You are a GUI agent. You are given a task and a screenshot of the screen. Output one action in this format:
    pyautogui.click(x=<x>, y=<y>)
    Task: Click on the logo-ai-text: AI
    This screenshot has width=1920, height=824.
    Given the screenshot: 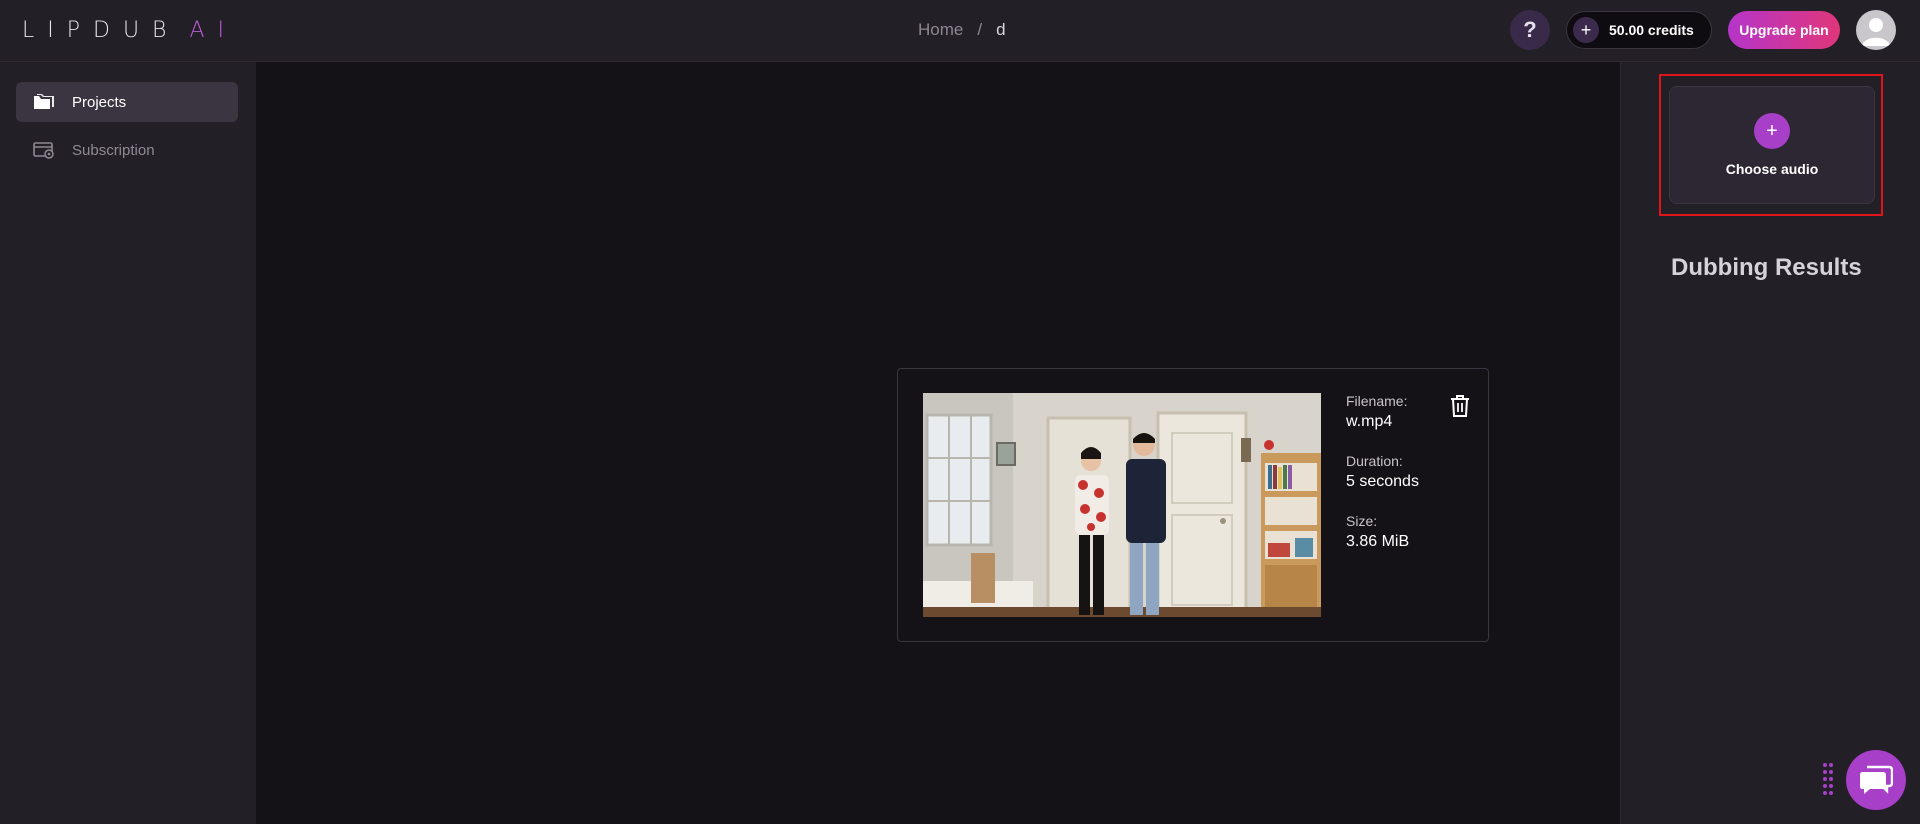 What is the action you would take?
    pyautogui.click(x=213, y=30)
    